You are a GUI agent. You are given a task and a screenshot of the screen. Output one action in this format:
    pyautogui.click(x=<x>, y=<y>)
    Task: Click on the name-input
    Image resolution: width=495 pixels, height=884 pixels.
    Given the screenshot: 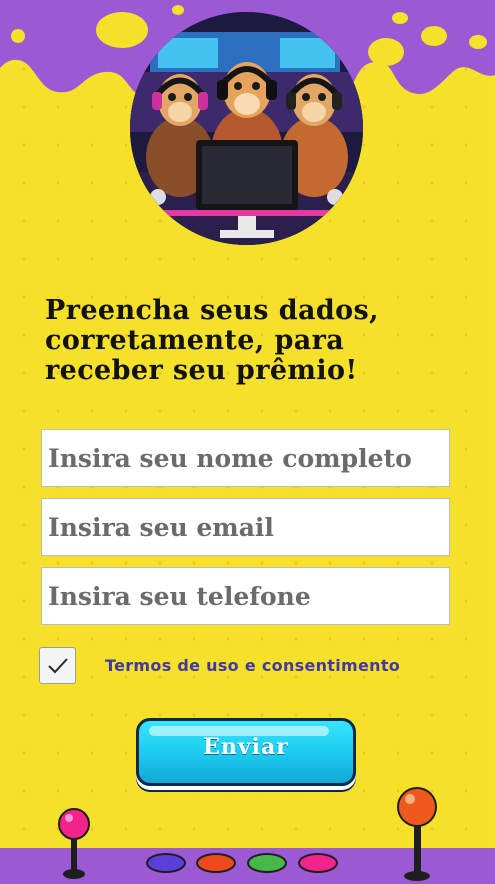 What is the action you would take?
    pyautogui.click(x=245, y=458)
    